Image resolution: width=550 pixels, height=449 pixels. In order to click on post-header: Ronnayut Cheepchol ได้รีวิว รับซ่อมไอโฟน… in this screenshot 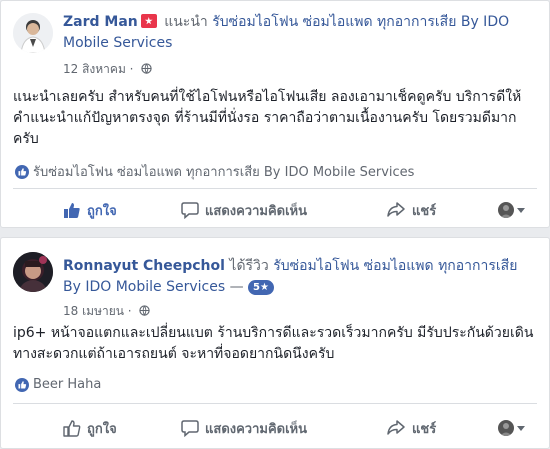, I will do `click(300, 277)`.